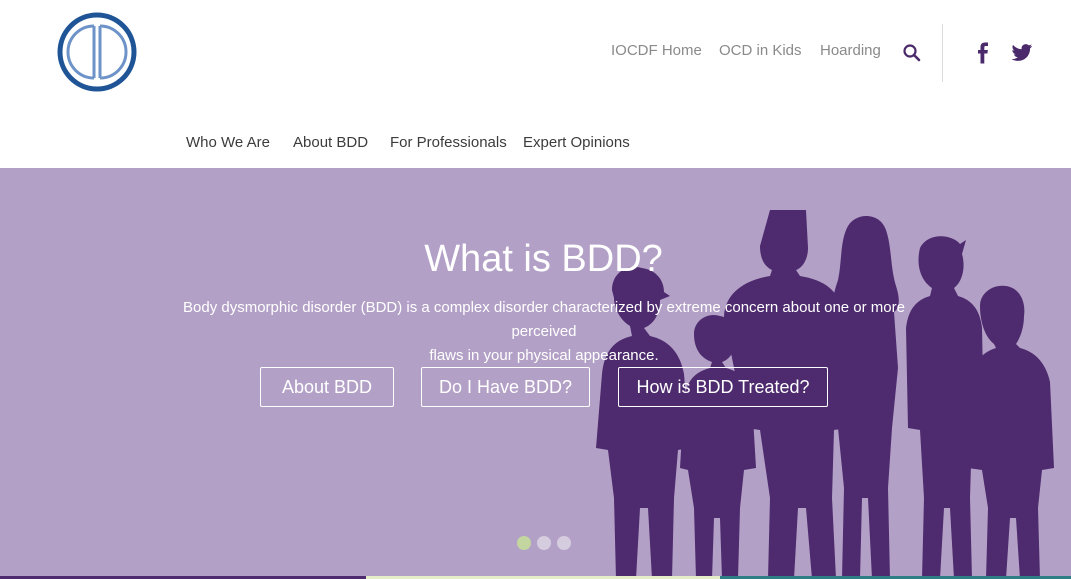 The image size is (1071, 579). What do you see at coordinates (228, 142) in the screenshot?
I see `nav-who-we-are: Who We Are` at bounding box center [228, 142].